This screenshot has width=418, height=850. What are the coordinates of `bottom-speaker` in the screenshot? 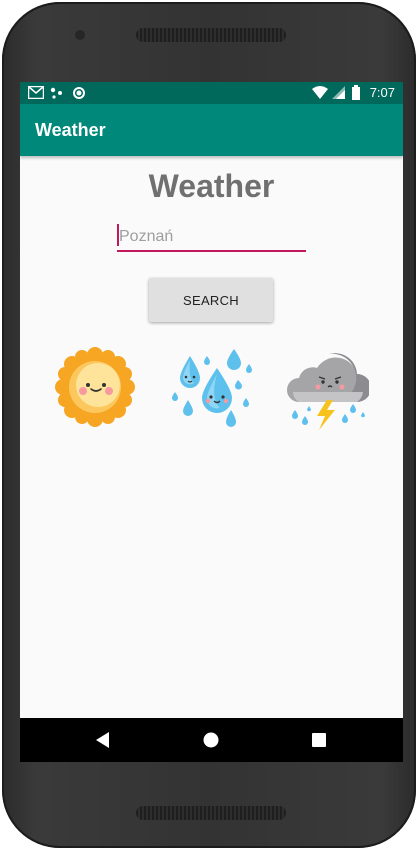 It's located at (211, 813).